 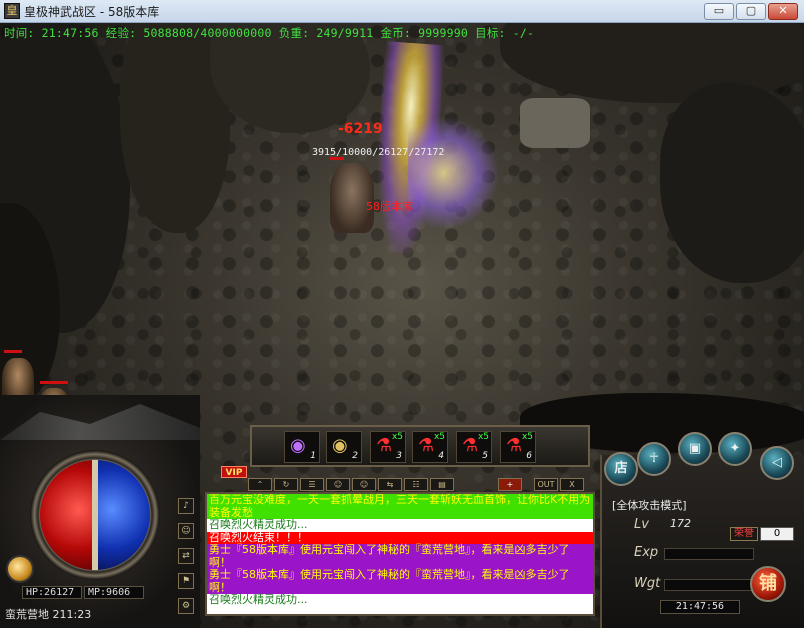 What do you see at coordinates (389, 206) in the screenshot?
I see `player-name: 58版本库` at bounding box center [389, 206].